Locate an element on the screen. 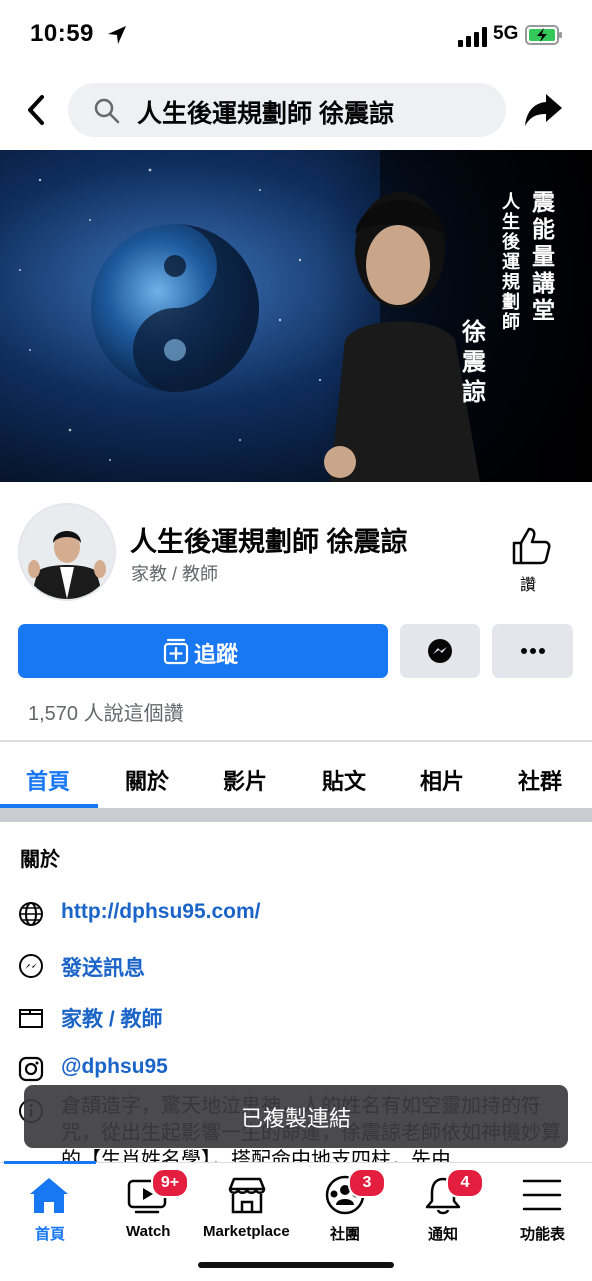 The image size is (592, 1281). likes-count: 1,570 人說這個讚 is located at coordinates (106, 714).